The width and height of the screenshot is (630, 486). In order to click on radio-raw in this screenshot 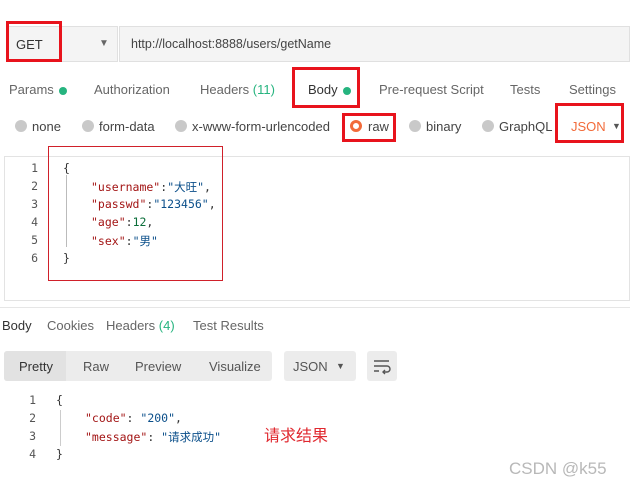, I will do `click(356, 126)`.